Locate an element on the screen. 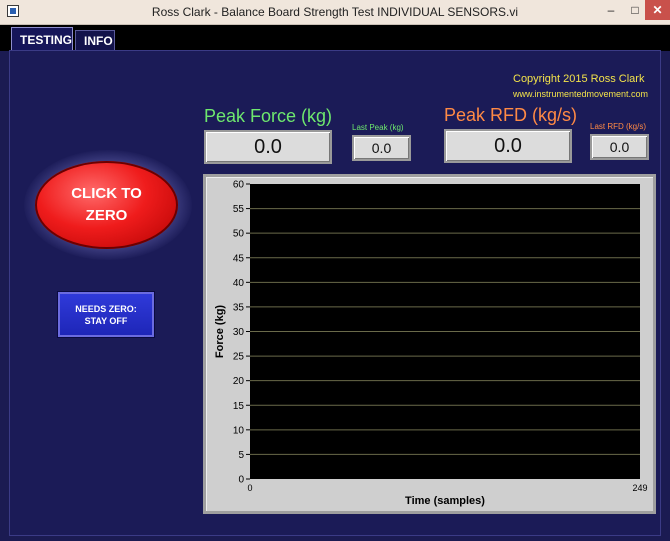  y-tick-label: 5 is located at coordinates (241, 455).